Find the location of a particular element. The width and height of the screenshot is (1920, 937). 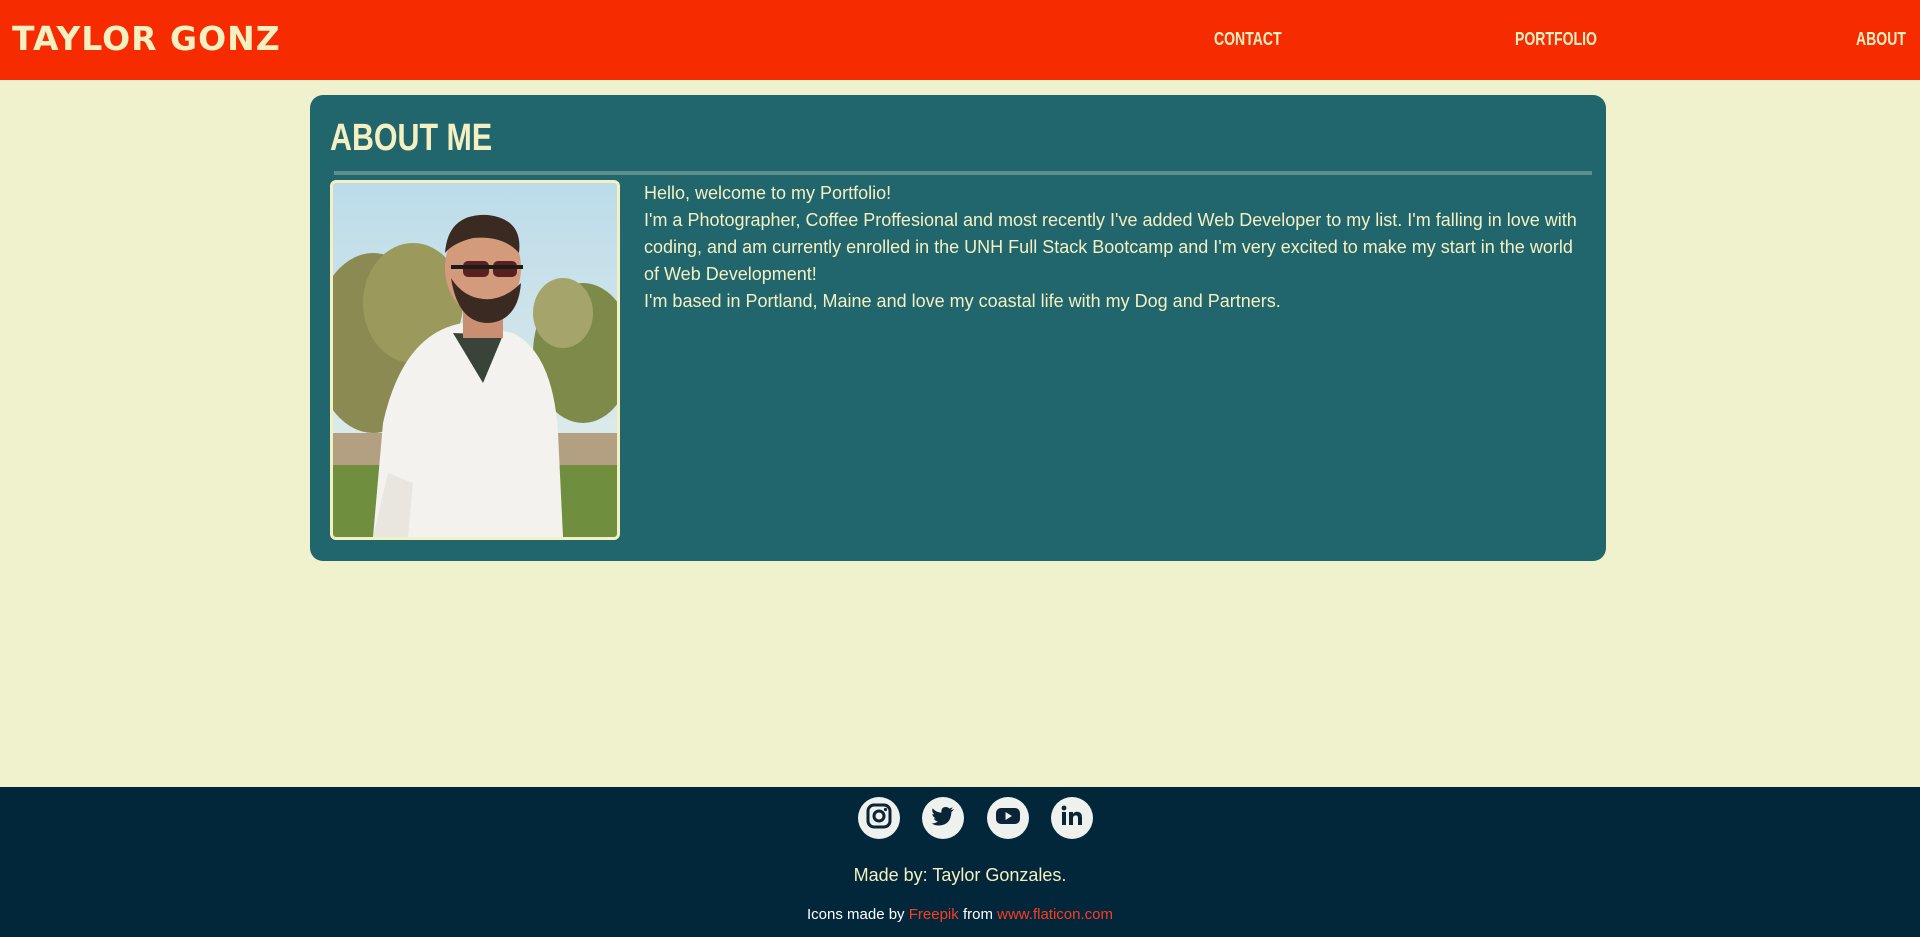

title-divider is located at coordinates (963, 173).